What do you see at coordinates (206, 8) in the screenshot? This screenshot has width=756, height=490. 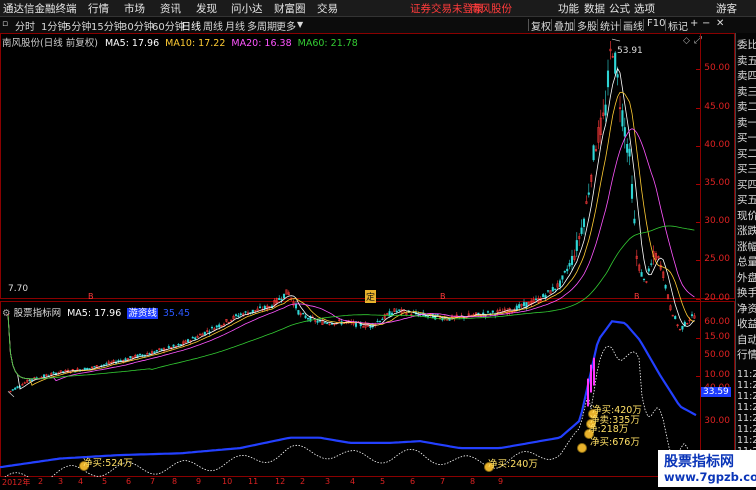 I see `menu-faxian: 发现` at bounding box center [206, 8].